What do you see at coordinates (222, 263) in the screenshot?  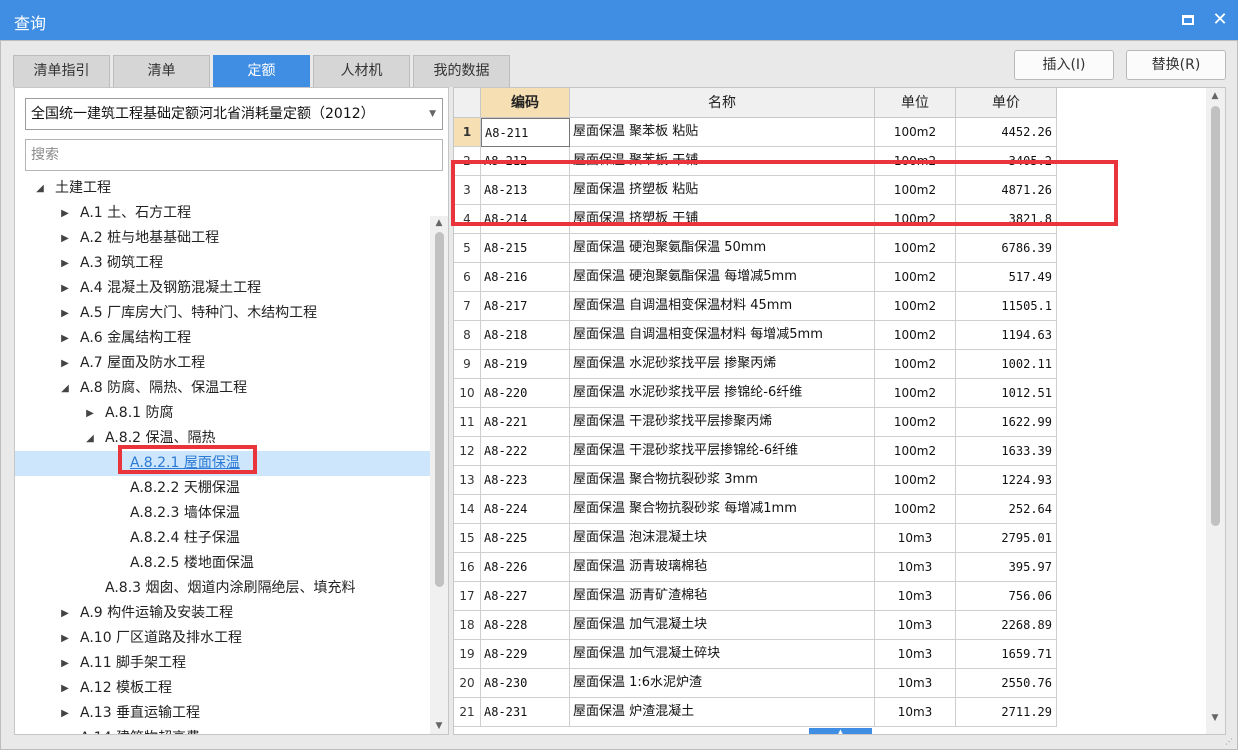 I see `tree-item: ▶ A.3 砌筑工程` at bounding box center [222, 263].